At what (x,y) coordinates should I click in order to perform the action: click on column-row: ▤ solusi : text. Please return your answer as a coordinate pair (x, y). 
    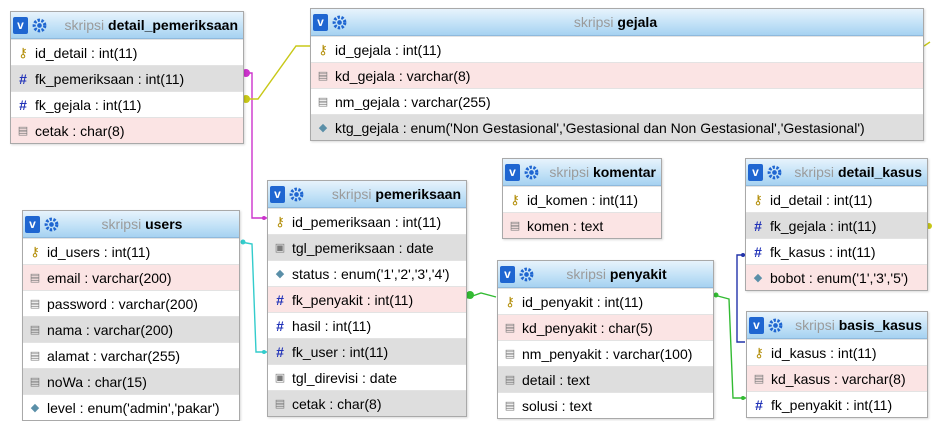
    Looking at the image, I should click on (605, 405).